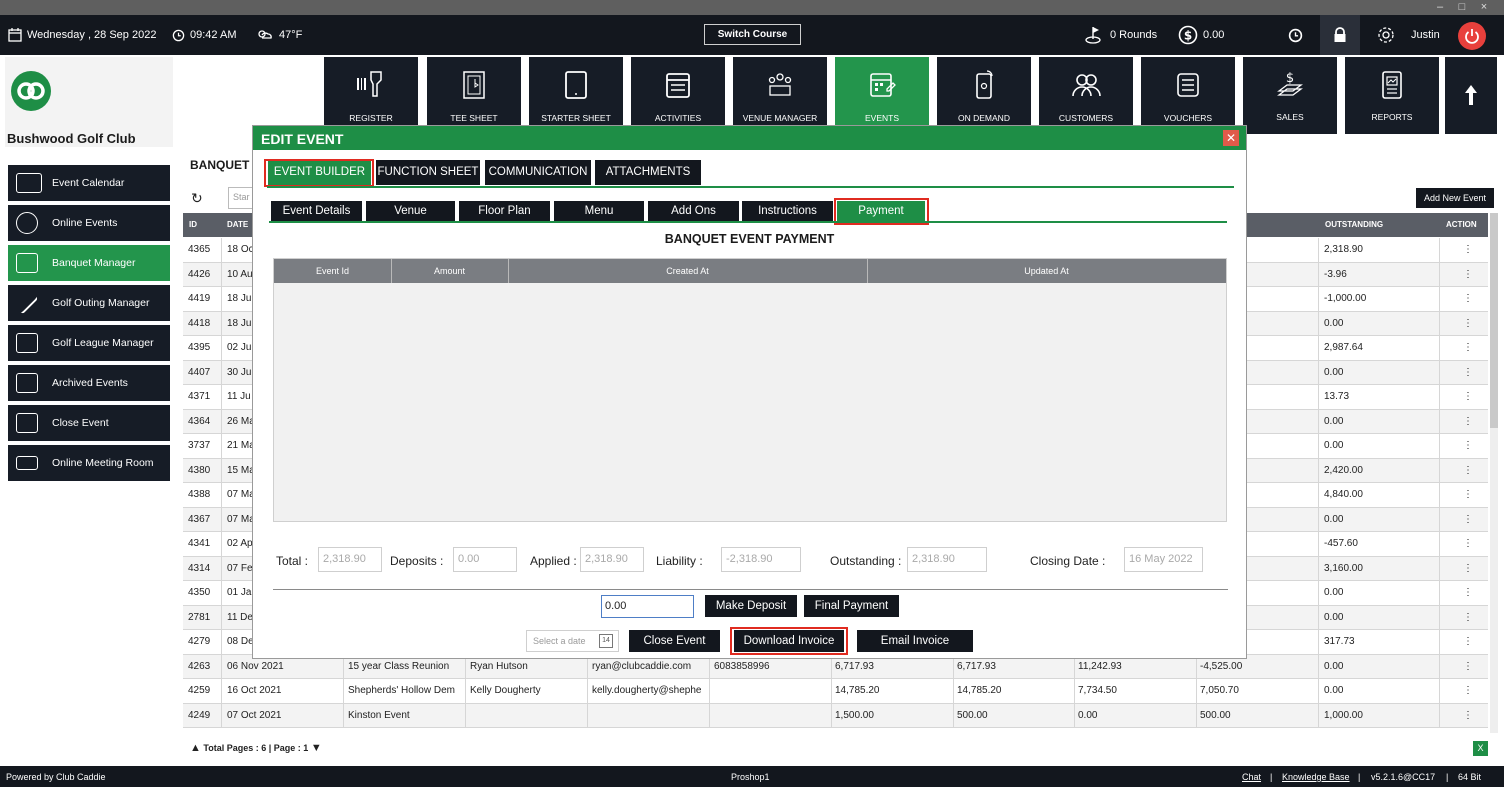 This screenshot has width=1504, height=787. What do you see at coordinates (1086, 95) in the screenshot?
I see `nav-customers: CUSTOMERS` at bounding box center [1086, 95].